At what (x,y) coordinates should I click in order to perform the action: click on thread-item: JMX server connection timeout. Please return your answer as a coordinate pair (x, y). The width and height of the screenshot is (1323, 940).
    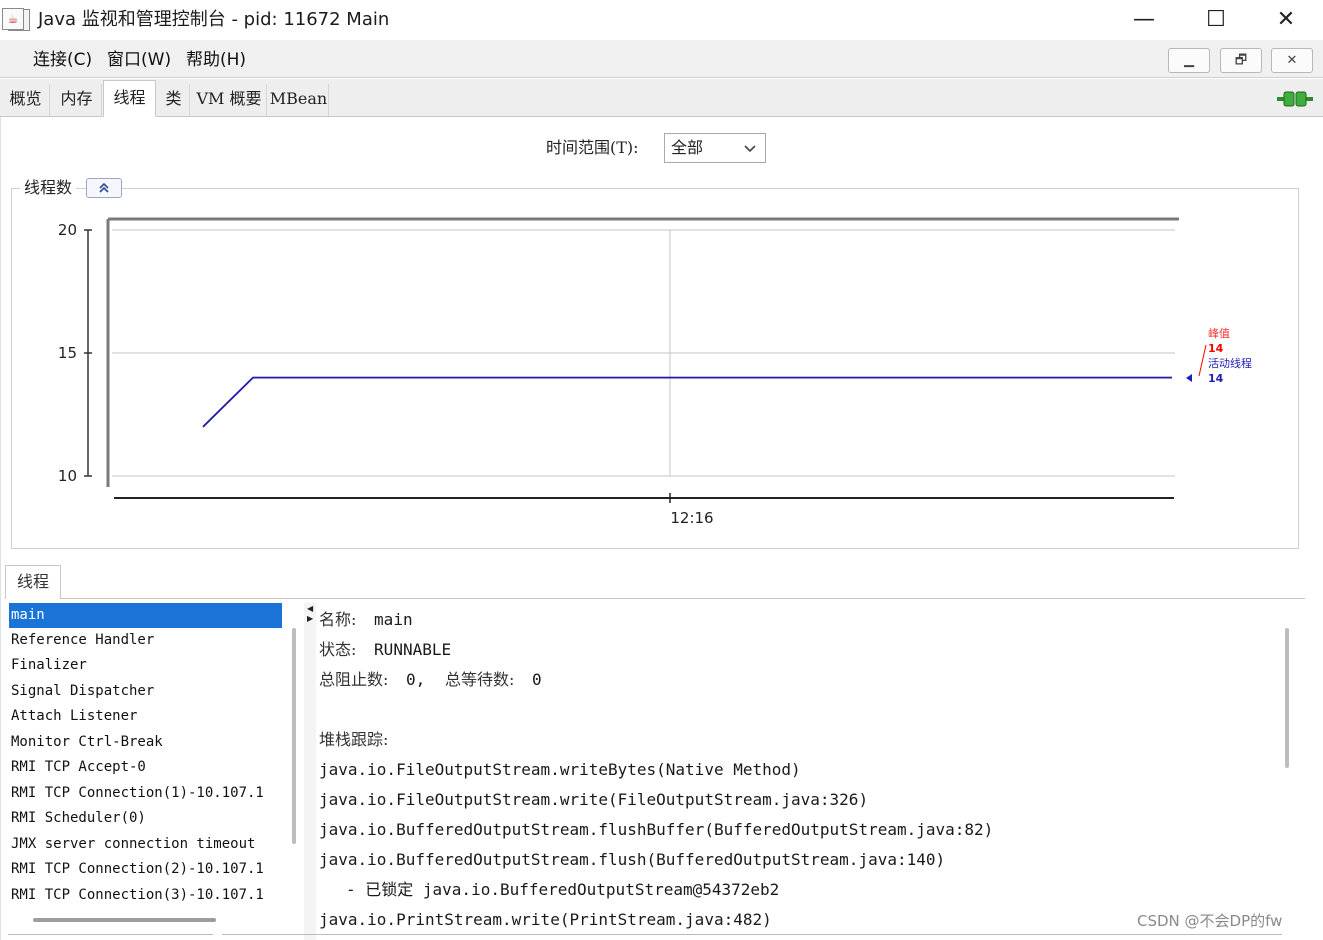
    Looking at the image, I should click on (145, 844).